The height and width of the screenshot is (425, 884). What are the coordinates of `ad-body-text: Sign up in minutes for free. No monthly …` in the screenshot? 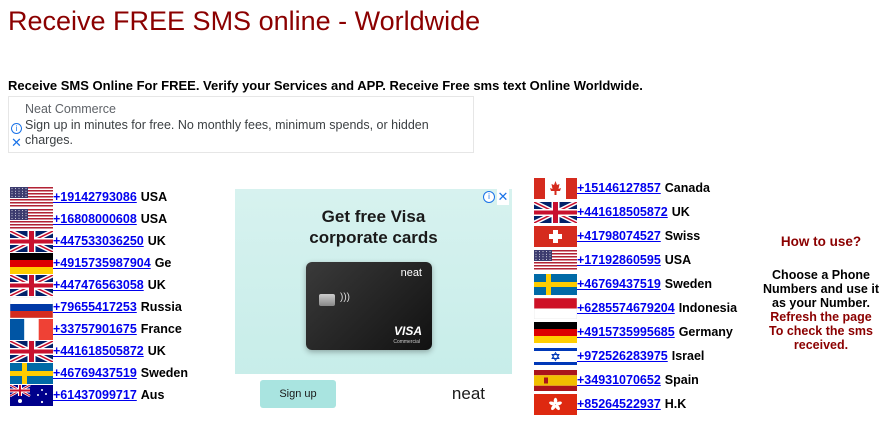 It's located at (245, 133).